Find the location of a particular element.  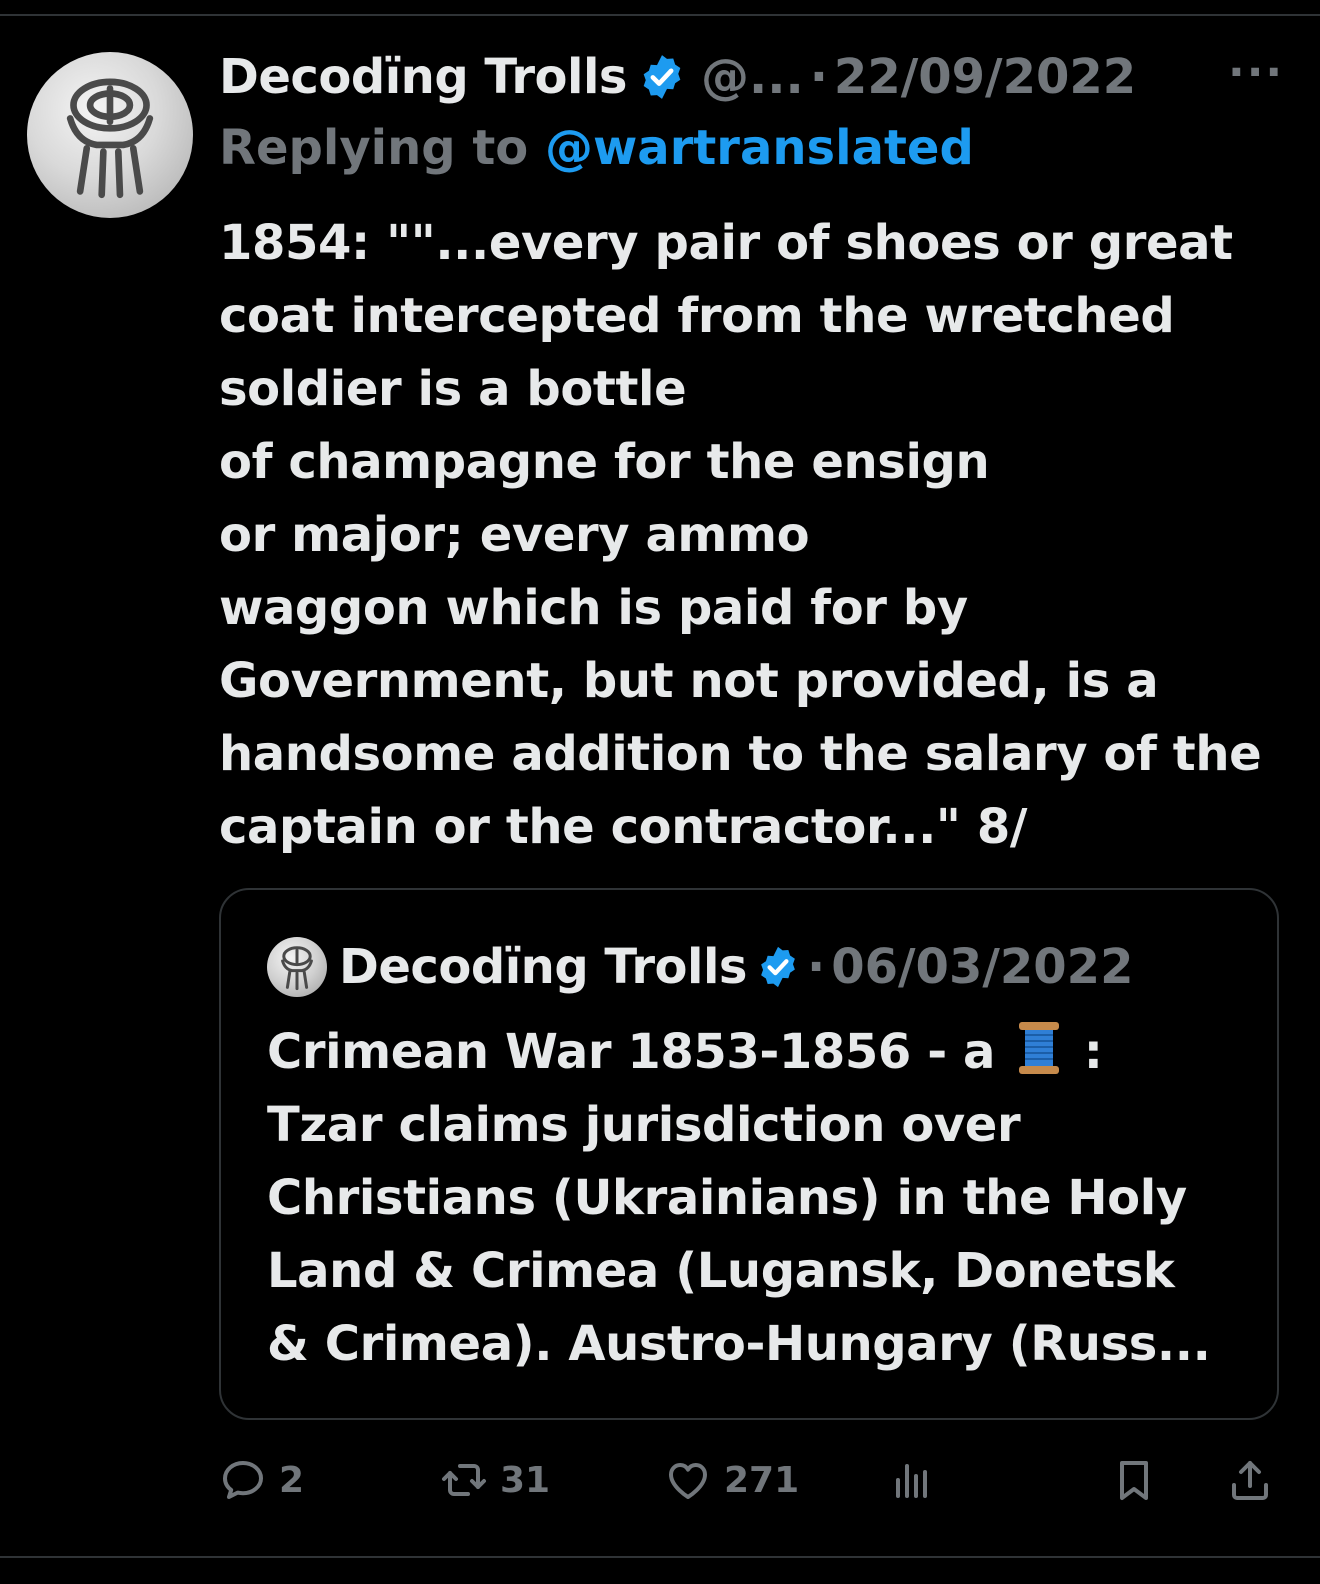

tweet-text-line: or major; every ammo is located at coordinates (514, 535).